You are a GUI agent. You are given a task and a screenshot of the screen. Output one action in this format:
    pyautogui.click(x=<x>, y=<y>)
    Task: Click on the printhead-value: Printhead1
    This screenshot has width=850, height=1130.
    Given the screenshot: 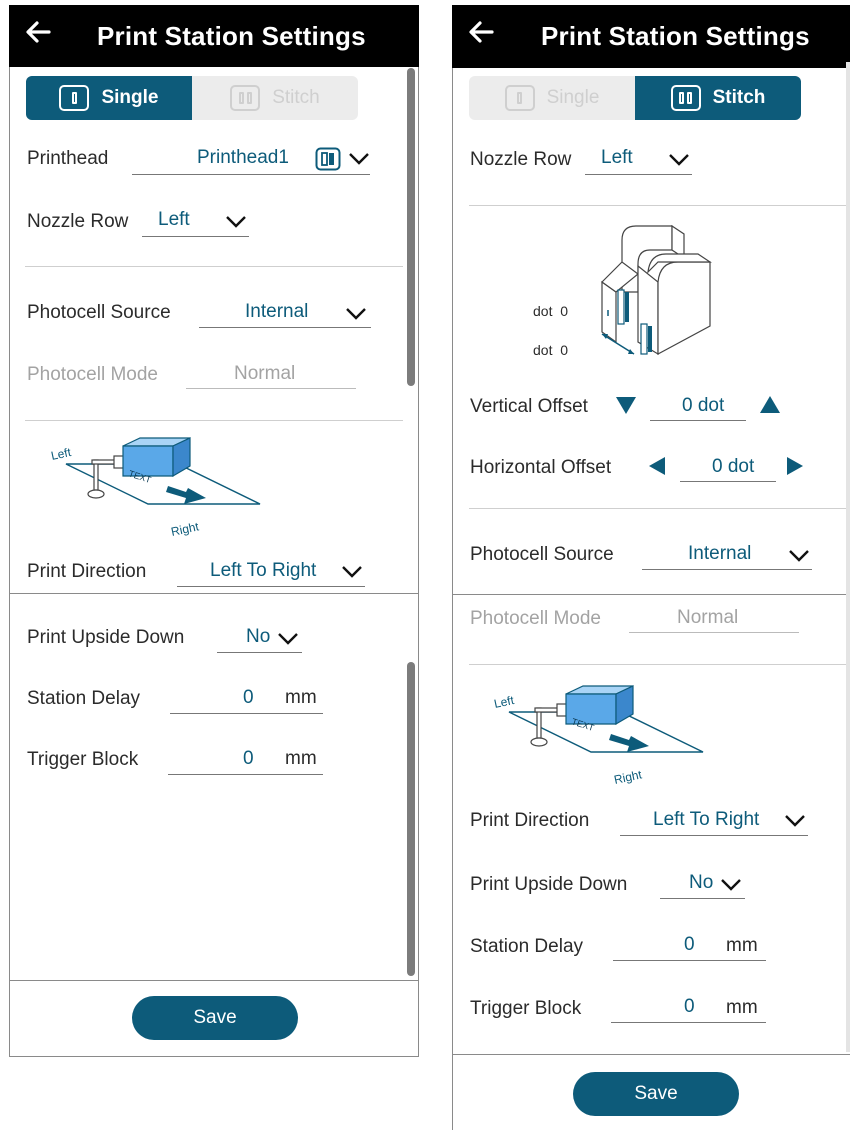 What is the action you would take?
    pyautogui.click(x=243, y=157)
    